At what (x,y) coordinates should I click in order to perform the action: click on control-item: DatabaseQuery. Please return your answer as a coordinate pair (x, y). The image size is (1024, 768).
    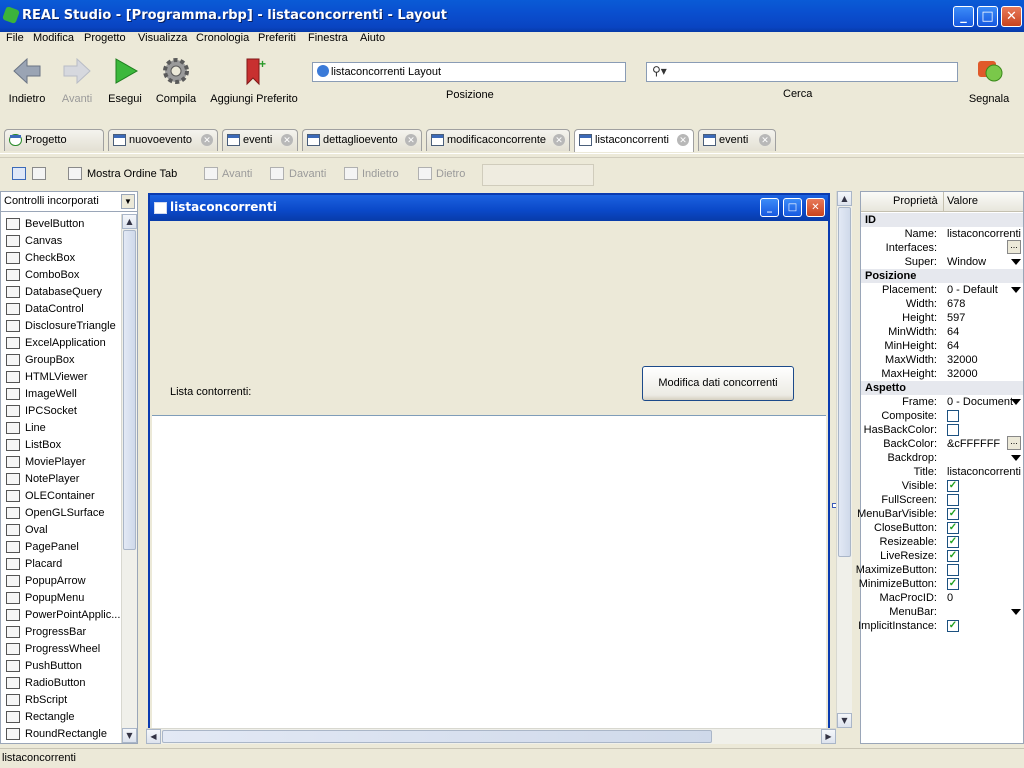
    Looking at the image, I should click on (61, 292).